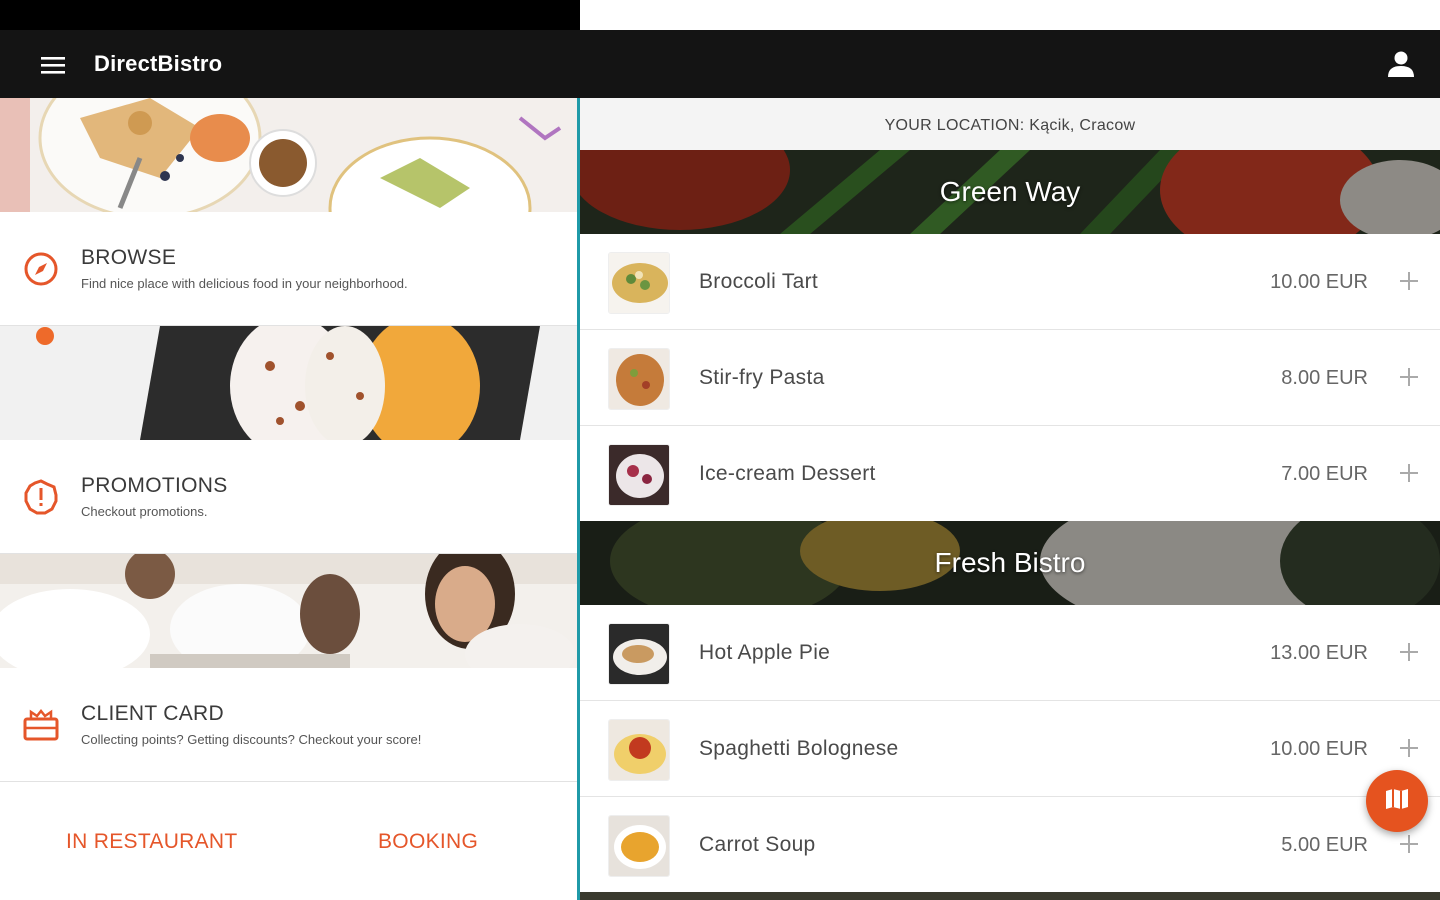 The width and height of the screenshot is (1440, 900). Describe the element at coordinates (154, 485) in the screenshot. I see `promotions-title: PROMOTIONS` at that location.